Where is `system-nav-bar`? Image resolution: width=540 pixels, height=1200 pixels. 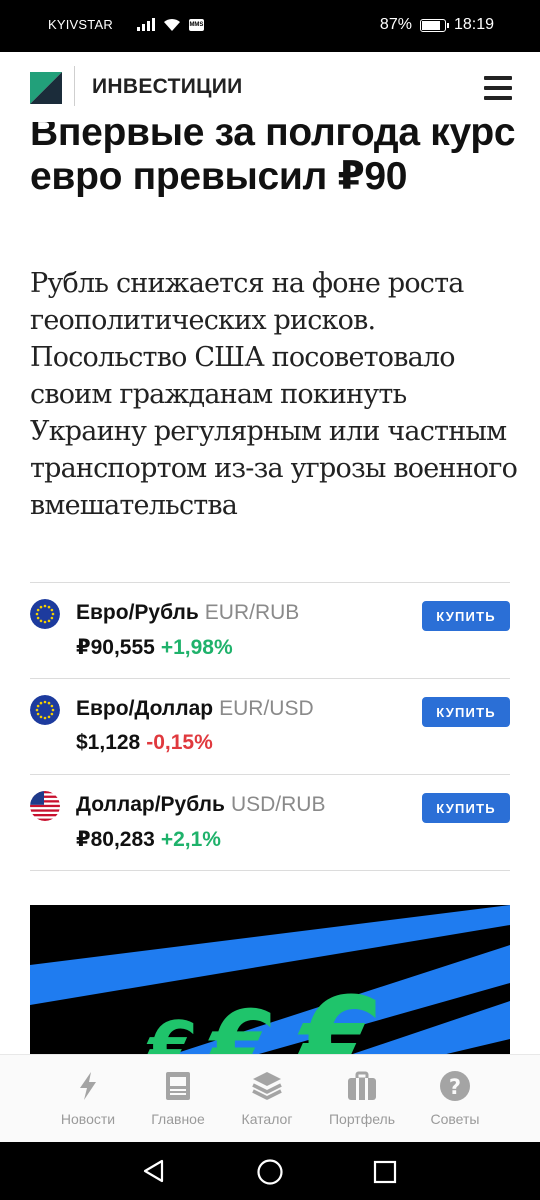
system-nav-bar is located at coordinates (270, 1171).